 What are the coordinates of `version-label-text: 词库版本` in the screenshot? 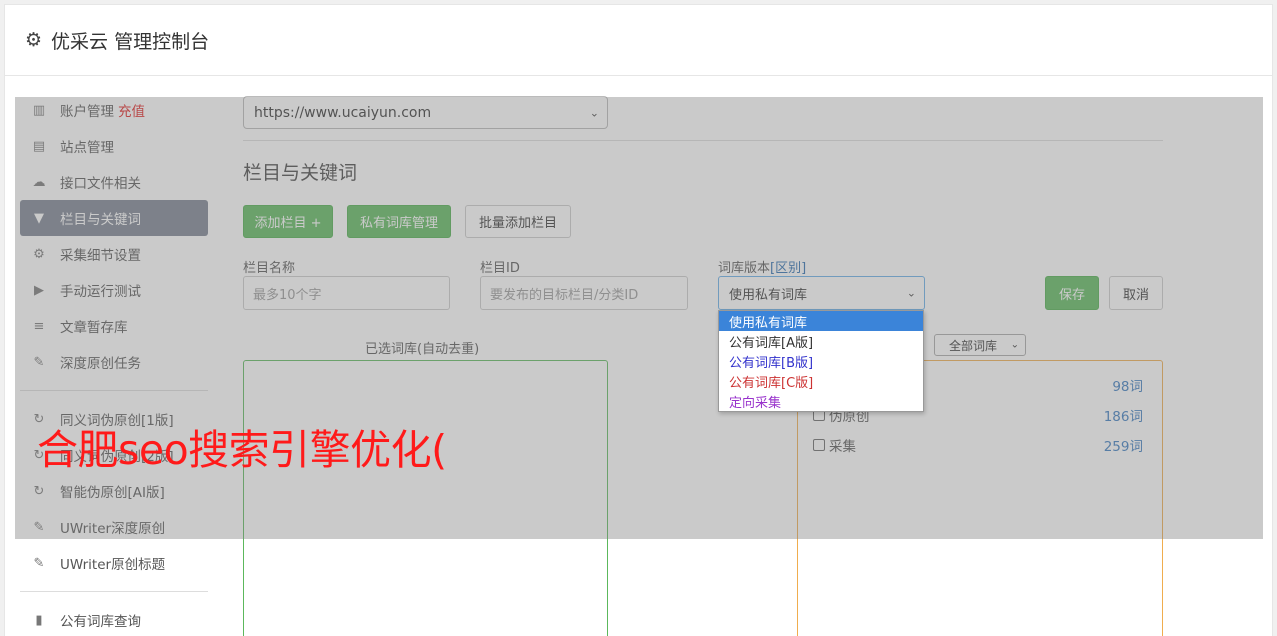 It's located at (744, 268).